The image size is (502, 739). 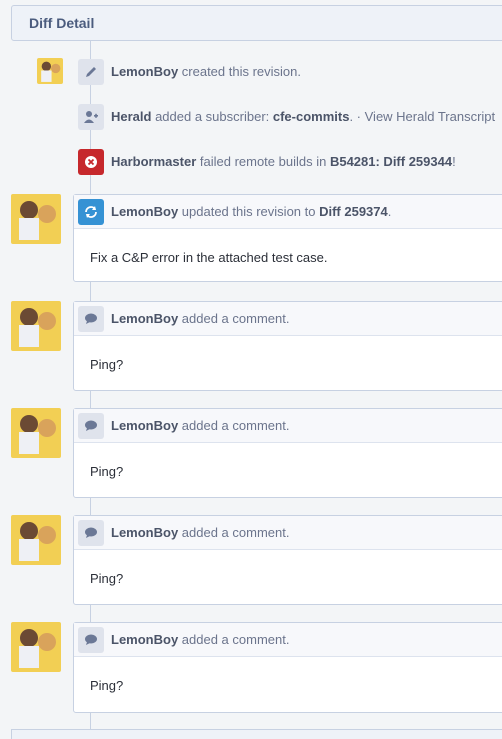 What do you see at coordinates (311, 116) in the screenshot?
I see `event-object-link: cfe-commits` at bounding box center [311, 116].